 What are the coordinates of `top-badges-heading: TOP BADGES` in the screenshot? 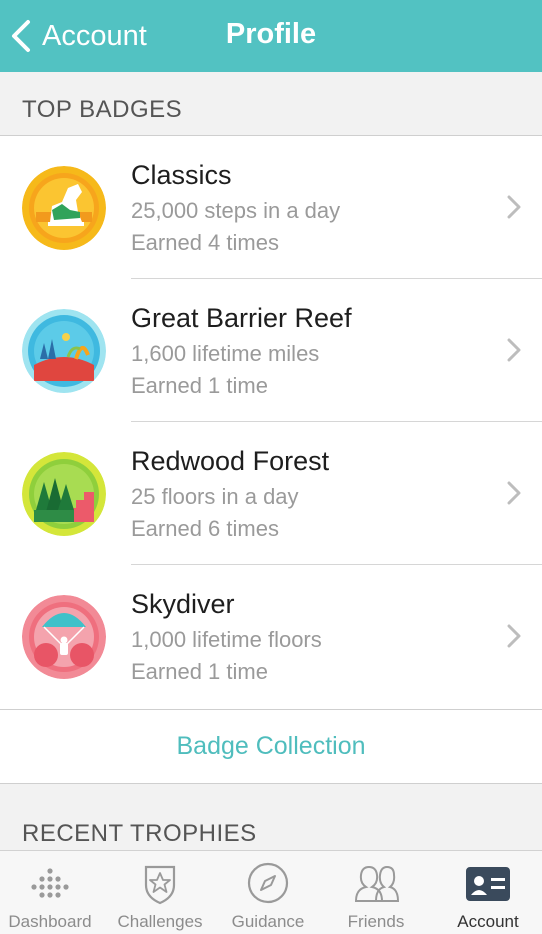 It's located at (102, 109).